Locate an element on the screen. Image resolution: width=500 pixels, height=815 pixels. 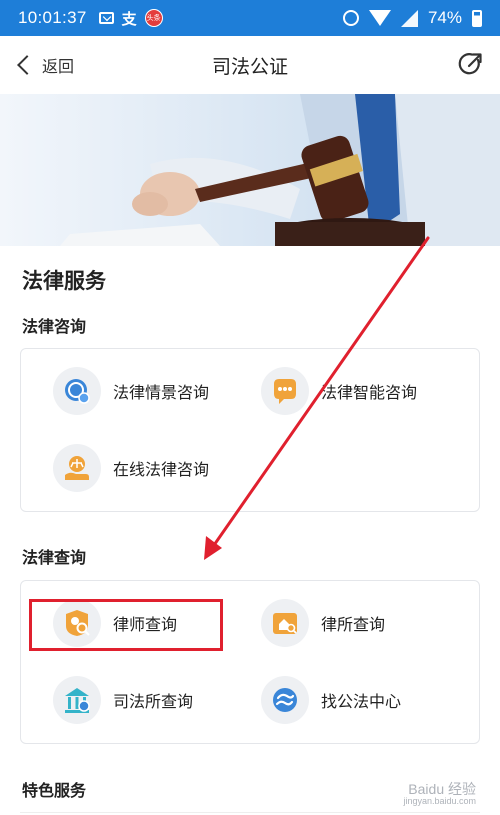
battery-percent: 74% is located at coordinates (444, 17).